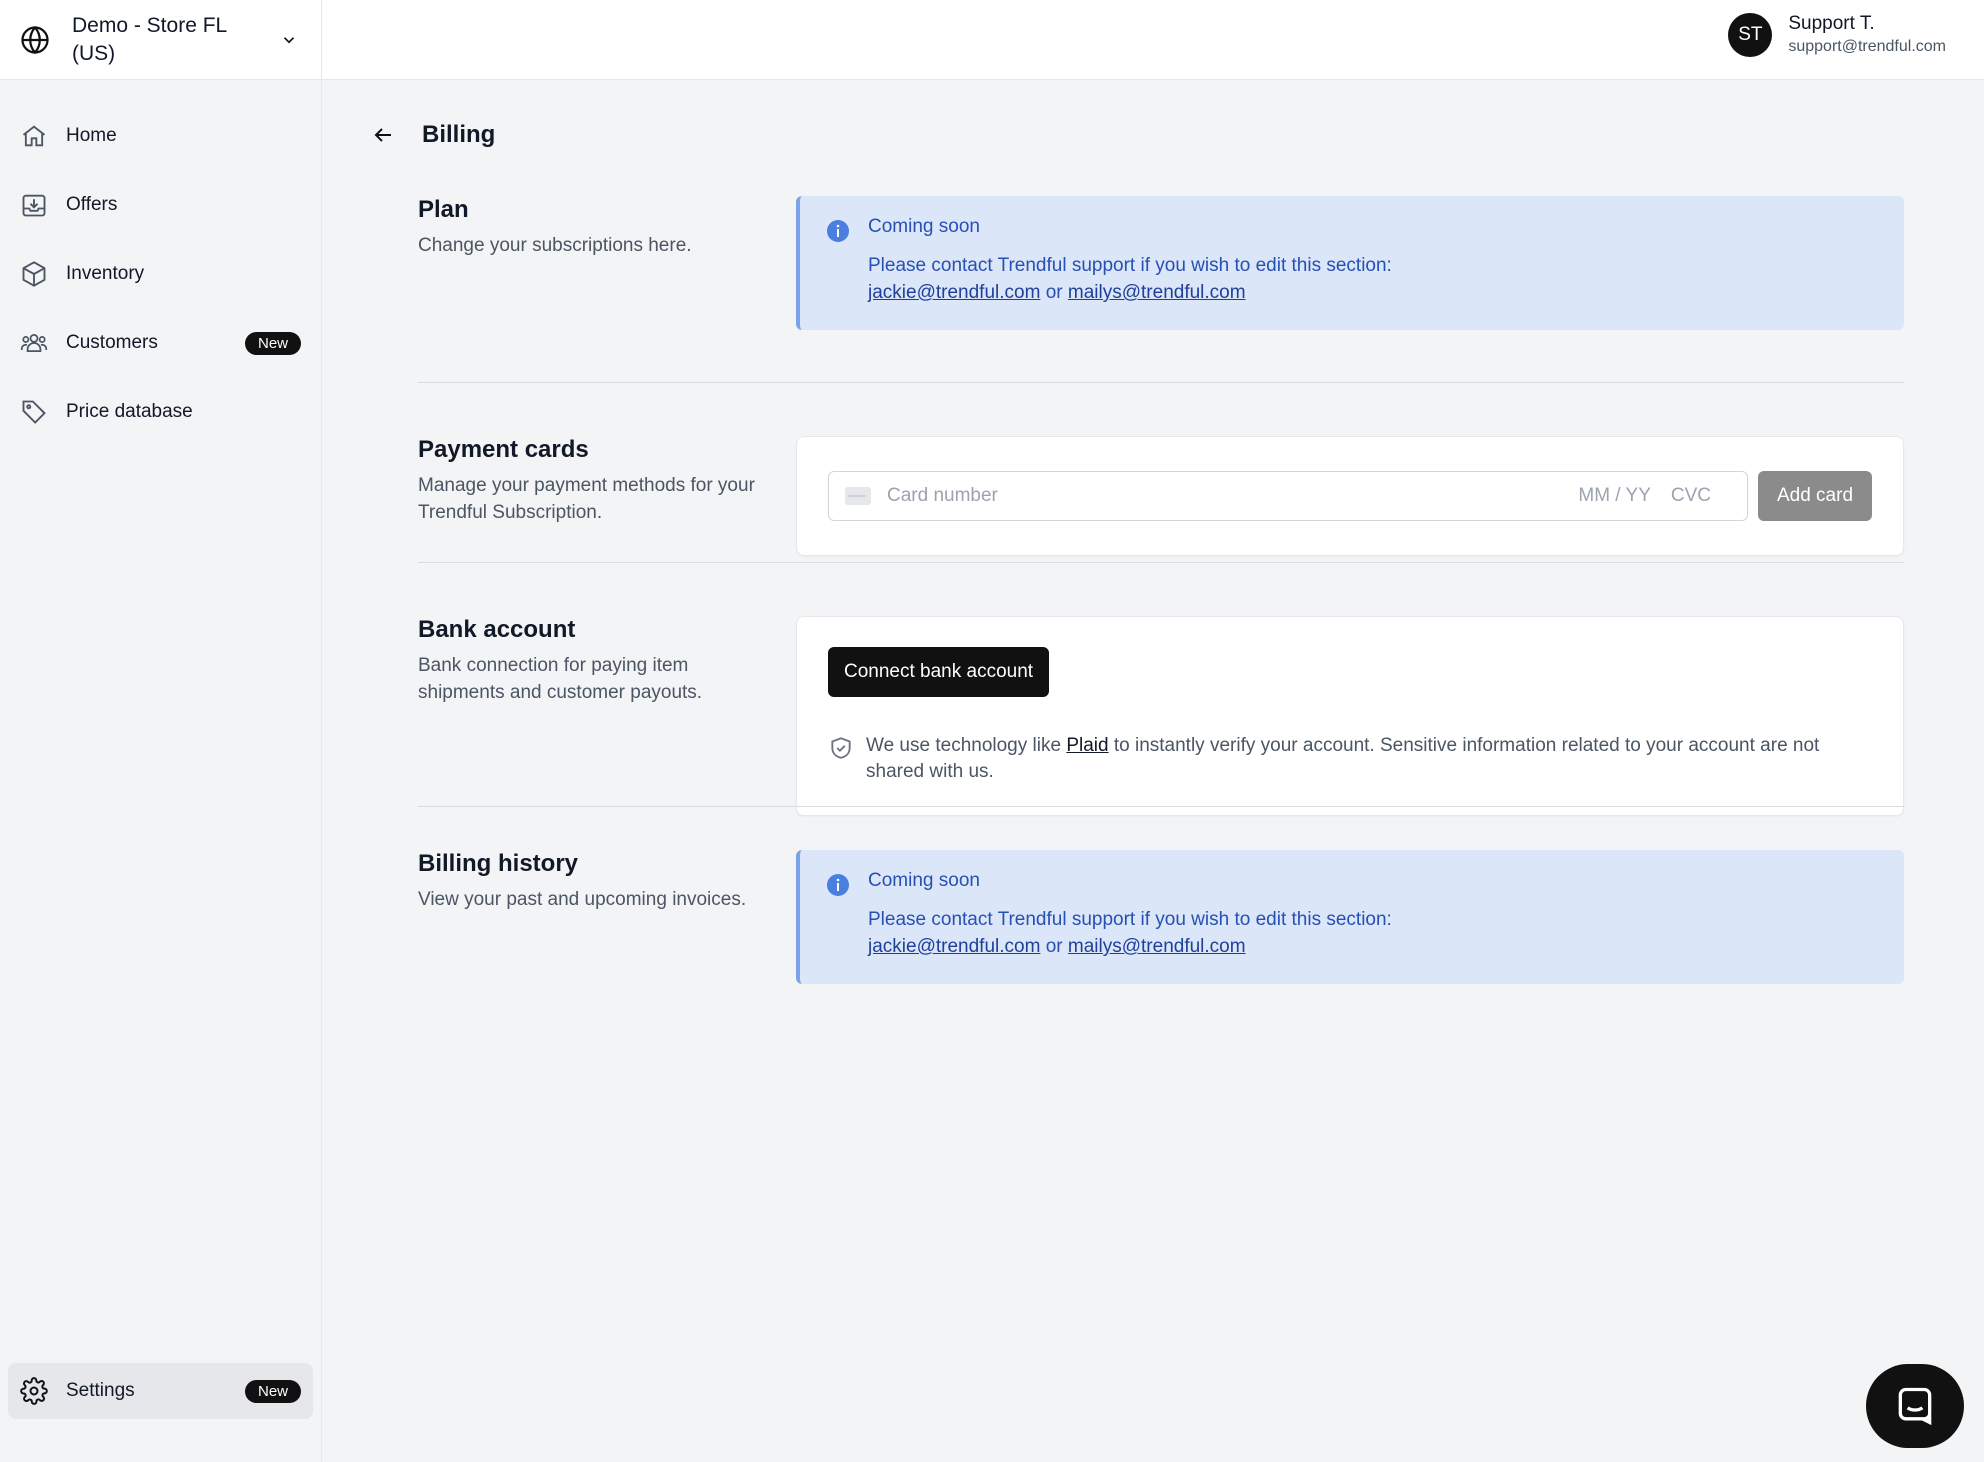 The image size is (1984, 1462). What do you see at coordinates (1614, 495) in the screenshot?
I see `expiry-placeholder: MM / YY` at bounding box center [1614, 495].